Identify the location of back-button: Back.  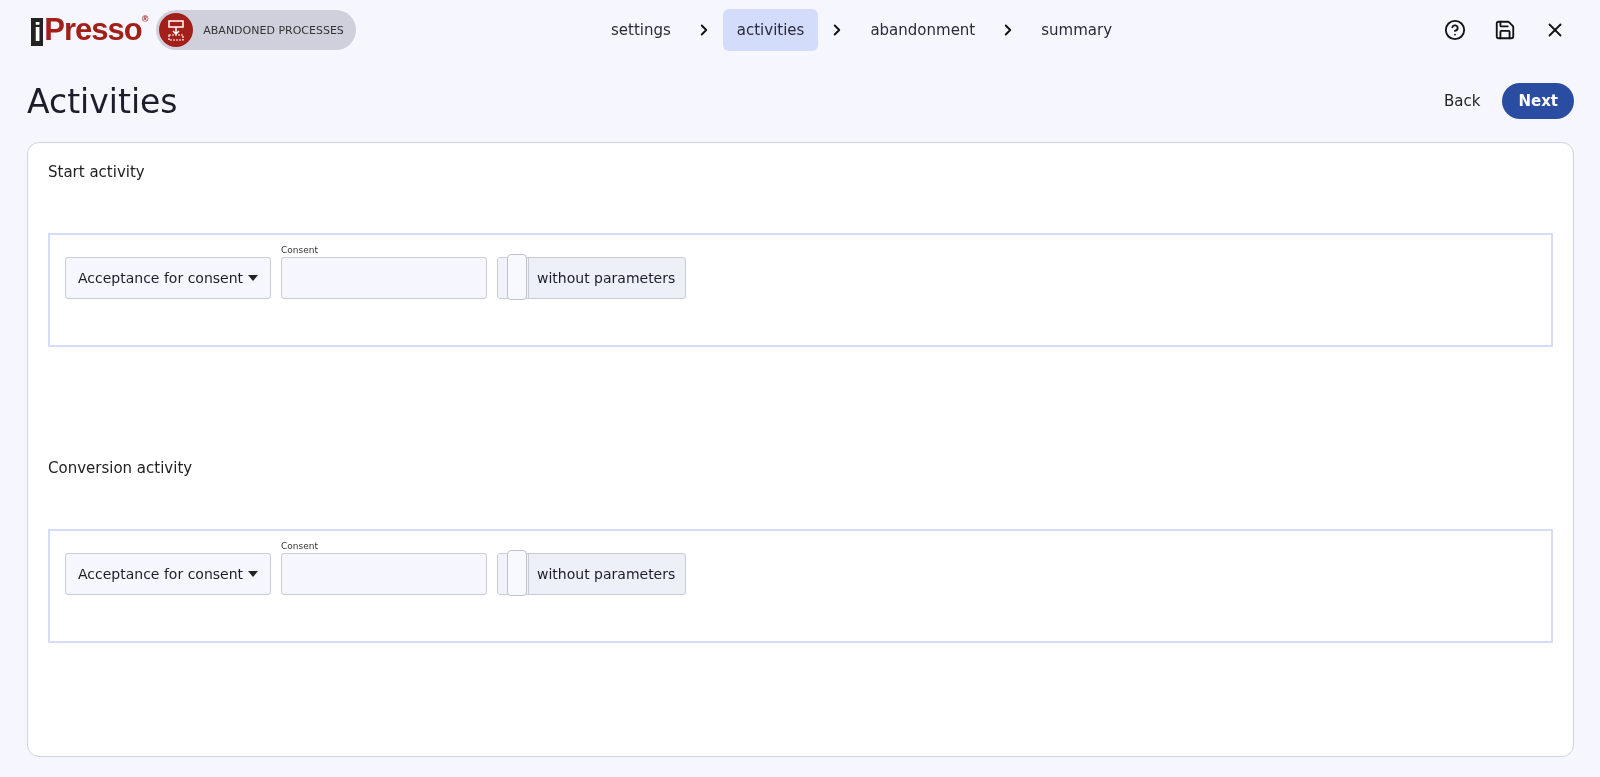
(1462, 101).